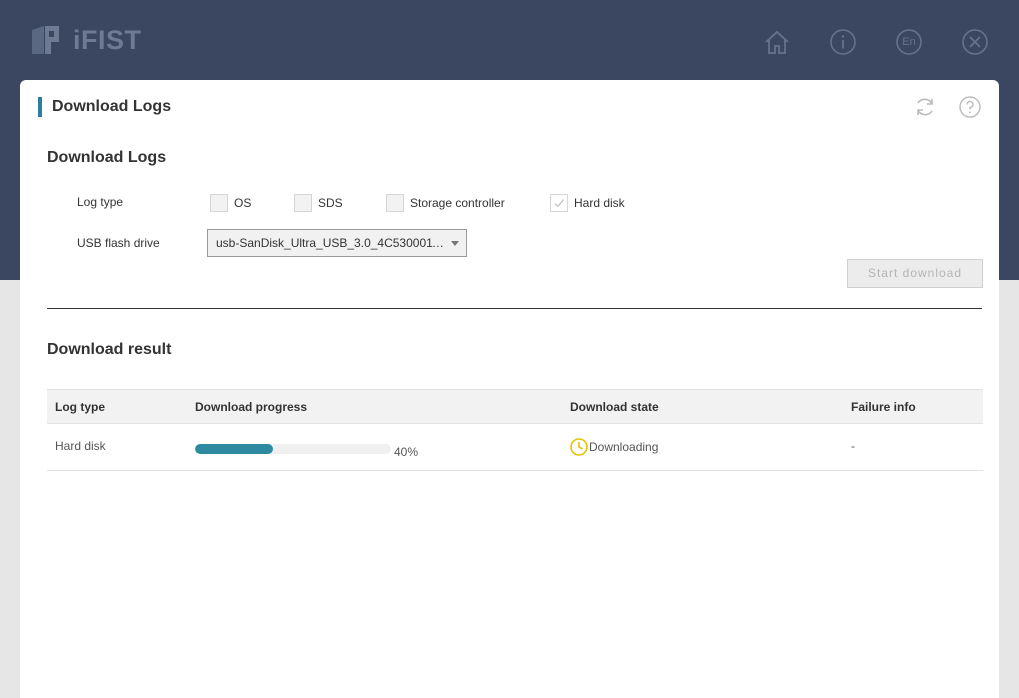  Describe the element at coordinates (777, 42) in the screenshot. I see `home-icon` at that location.